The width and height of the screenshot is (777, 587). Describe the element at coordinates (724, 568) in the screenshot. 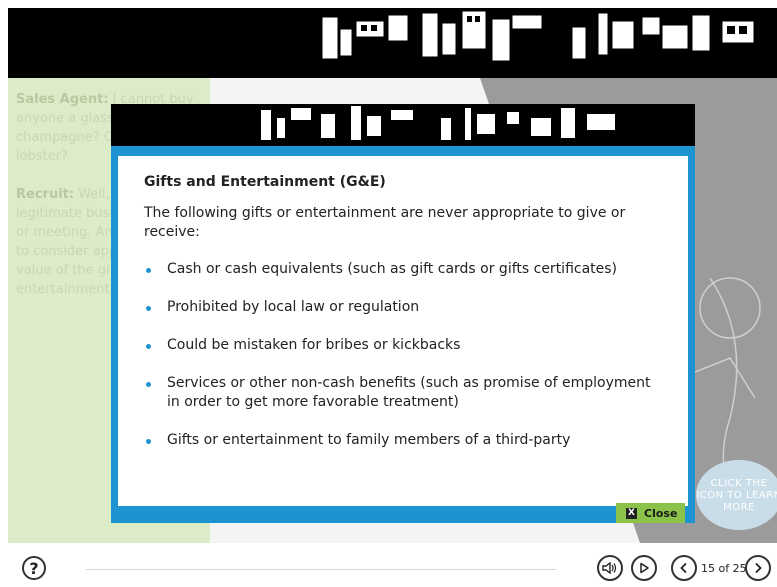

I see `page-counter: 15 of 25` at that location.